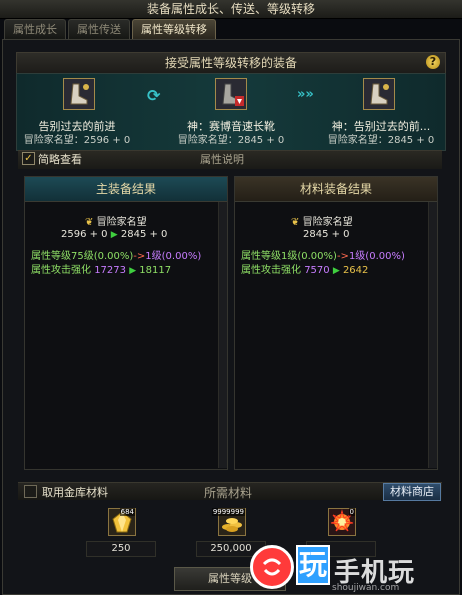 The width and height of the screenshot is (462, 595). I want to click on main-result-title: 主装备结果, so click(126, 189).